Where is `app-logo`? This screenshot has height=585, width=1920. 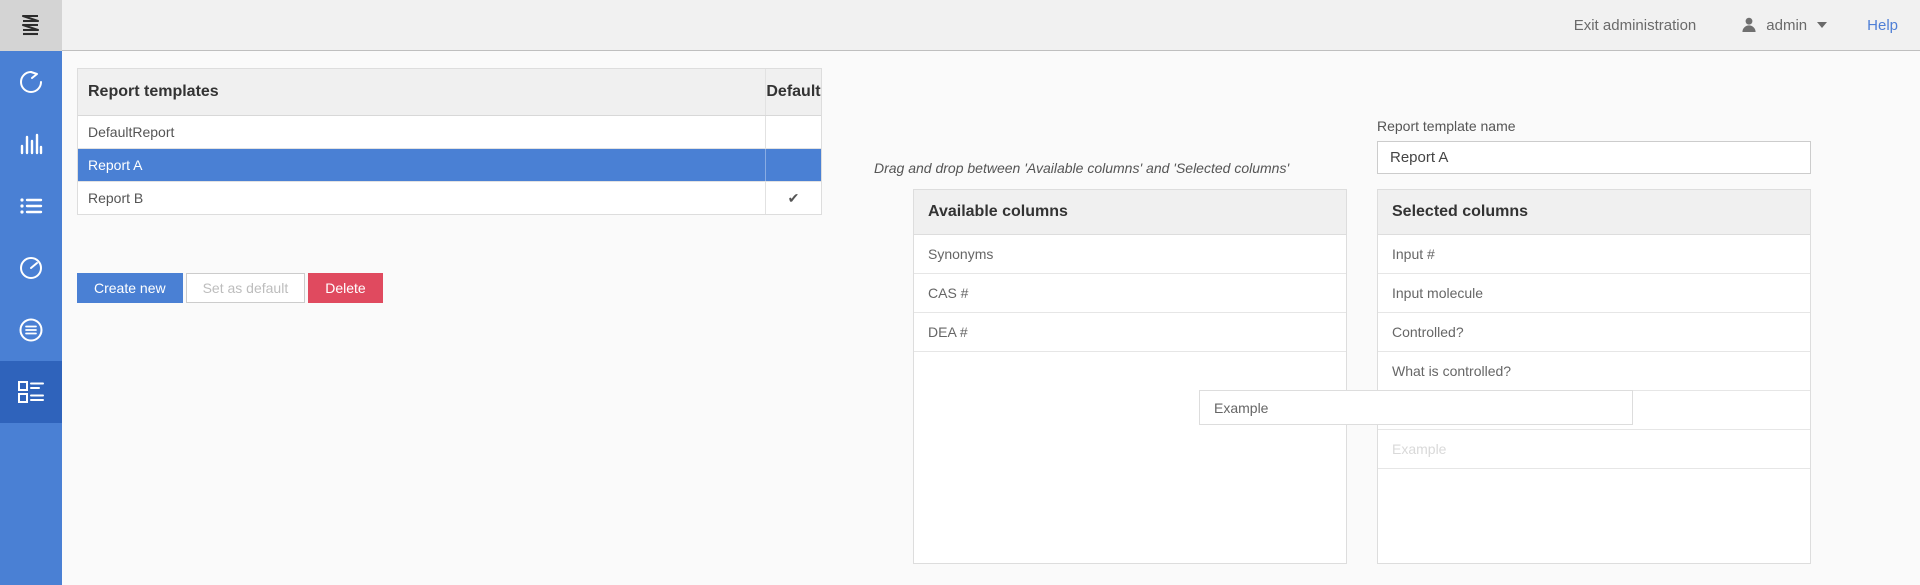 app-logo is located at coordinates (31, 25).